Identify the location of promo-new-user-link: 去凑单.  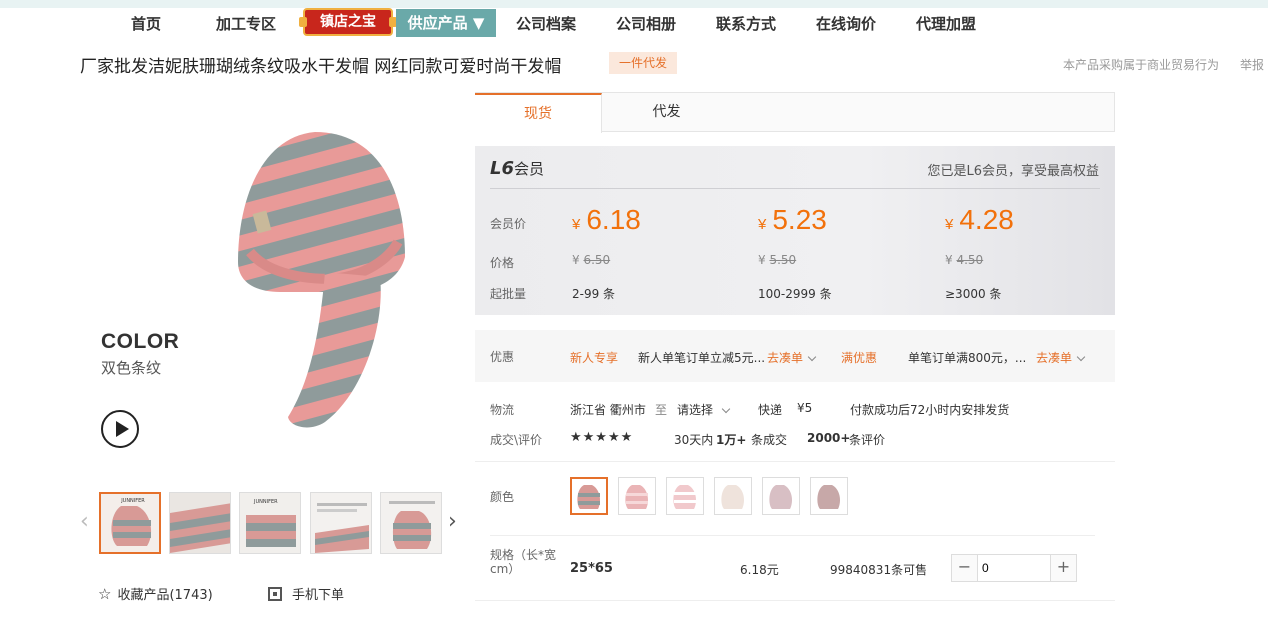
(792, 357).